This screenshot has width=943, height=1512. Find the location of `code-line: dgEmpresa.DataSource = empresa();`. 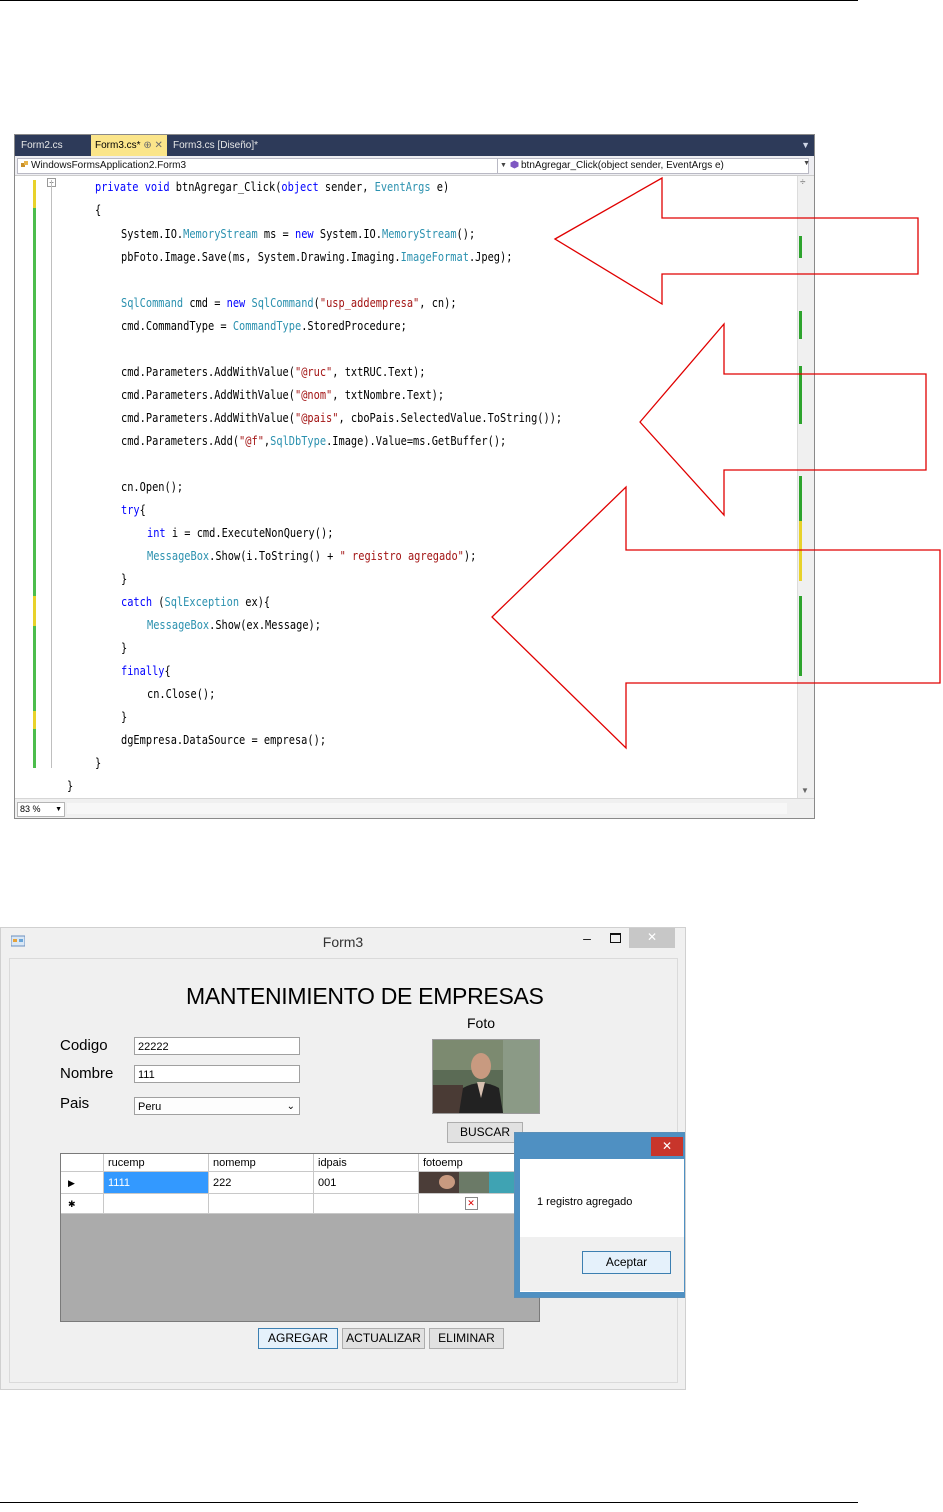

code-line: dgEmpresa.DataSource = empresa(); is located at coordinates (224, 740).